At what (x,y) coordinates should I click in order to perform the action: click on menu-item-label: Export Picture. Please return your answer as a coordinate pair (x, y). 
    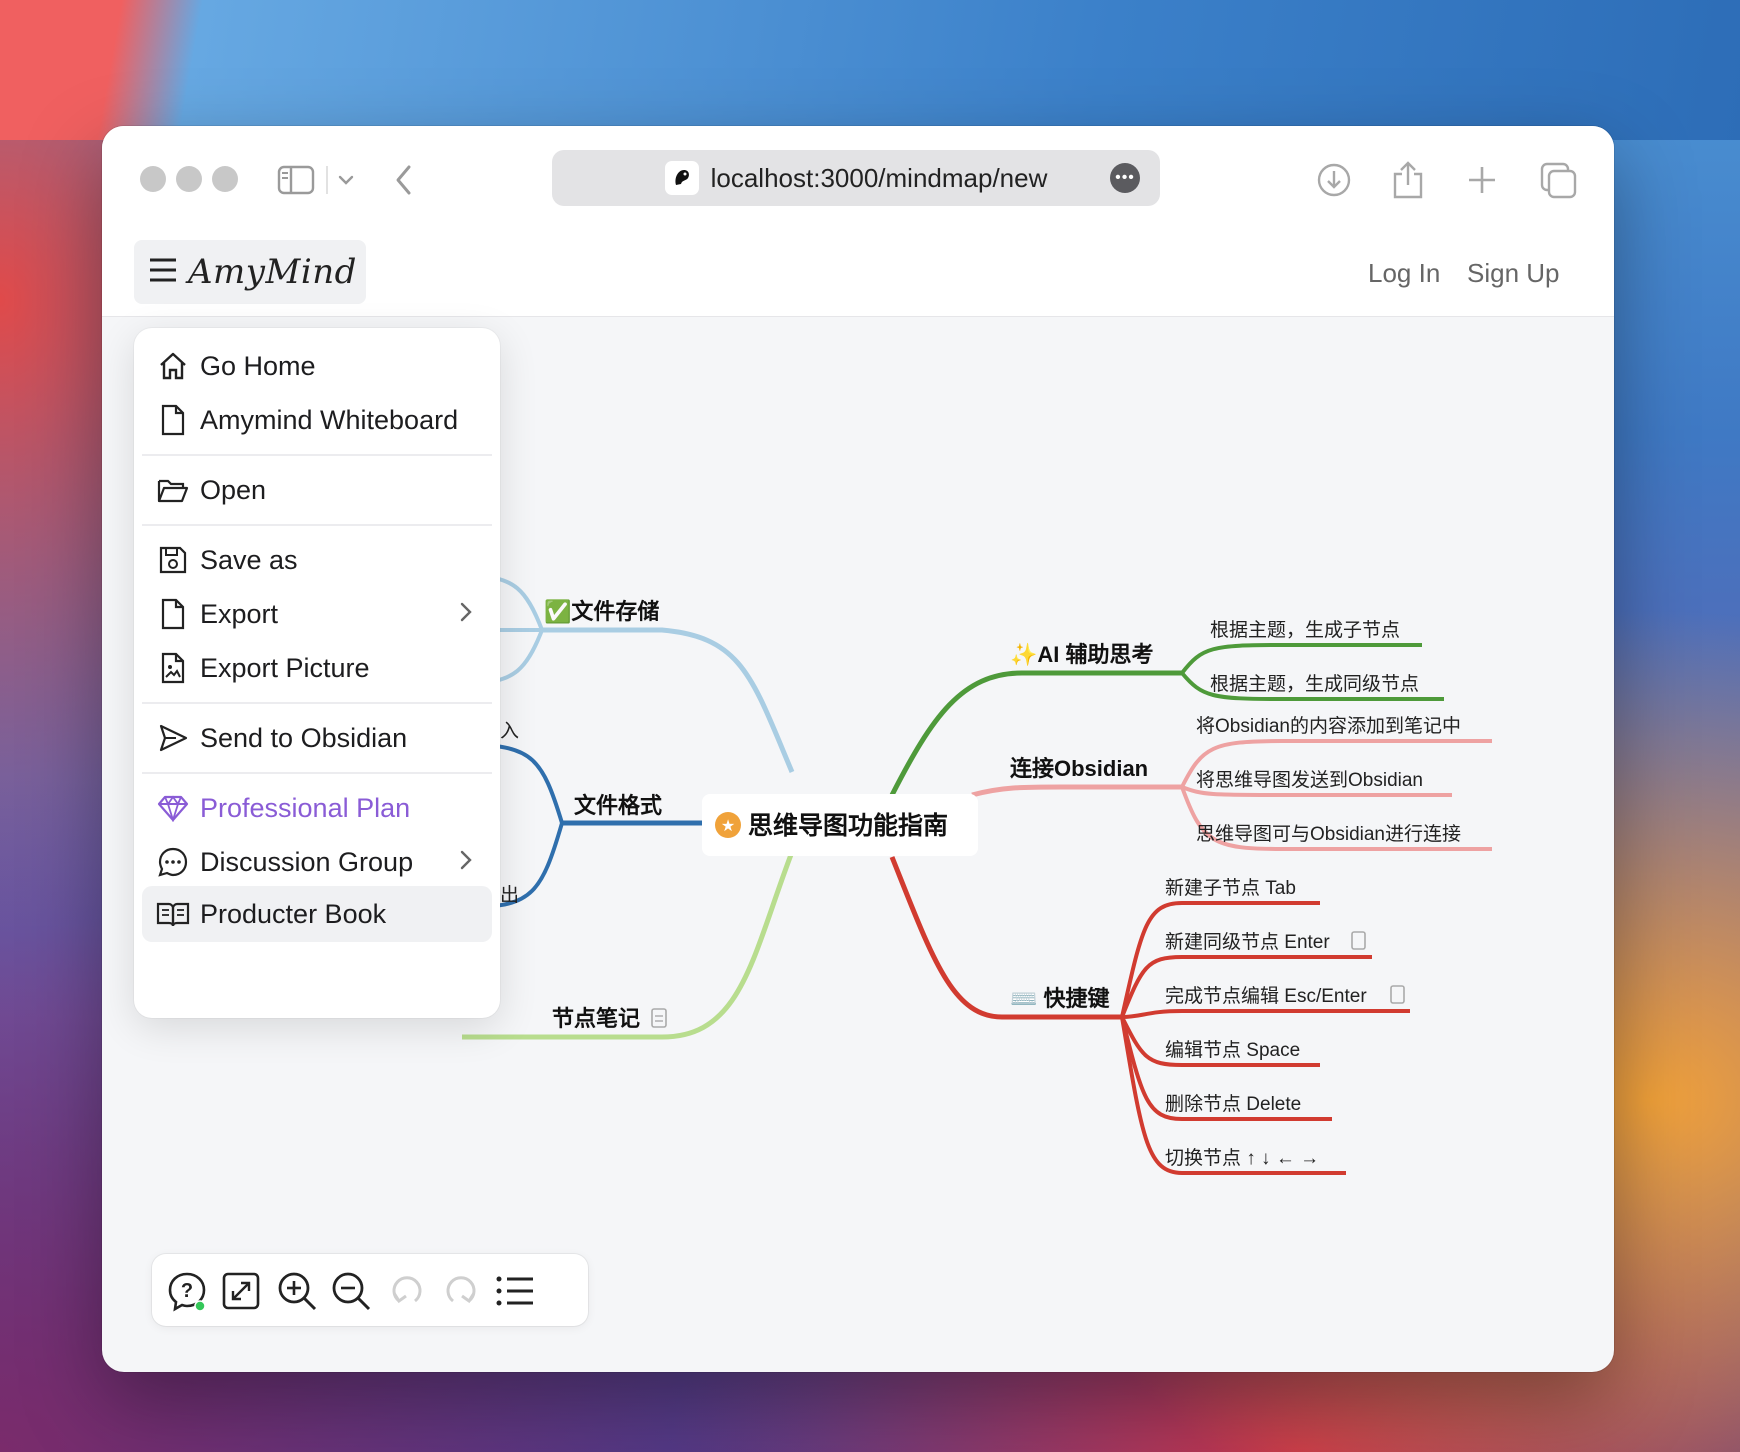
    Looking at the image, I should click on (285, 667).